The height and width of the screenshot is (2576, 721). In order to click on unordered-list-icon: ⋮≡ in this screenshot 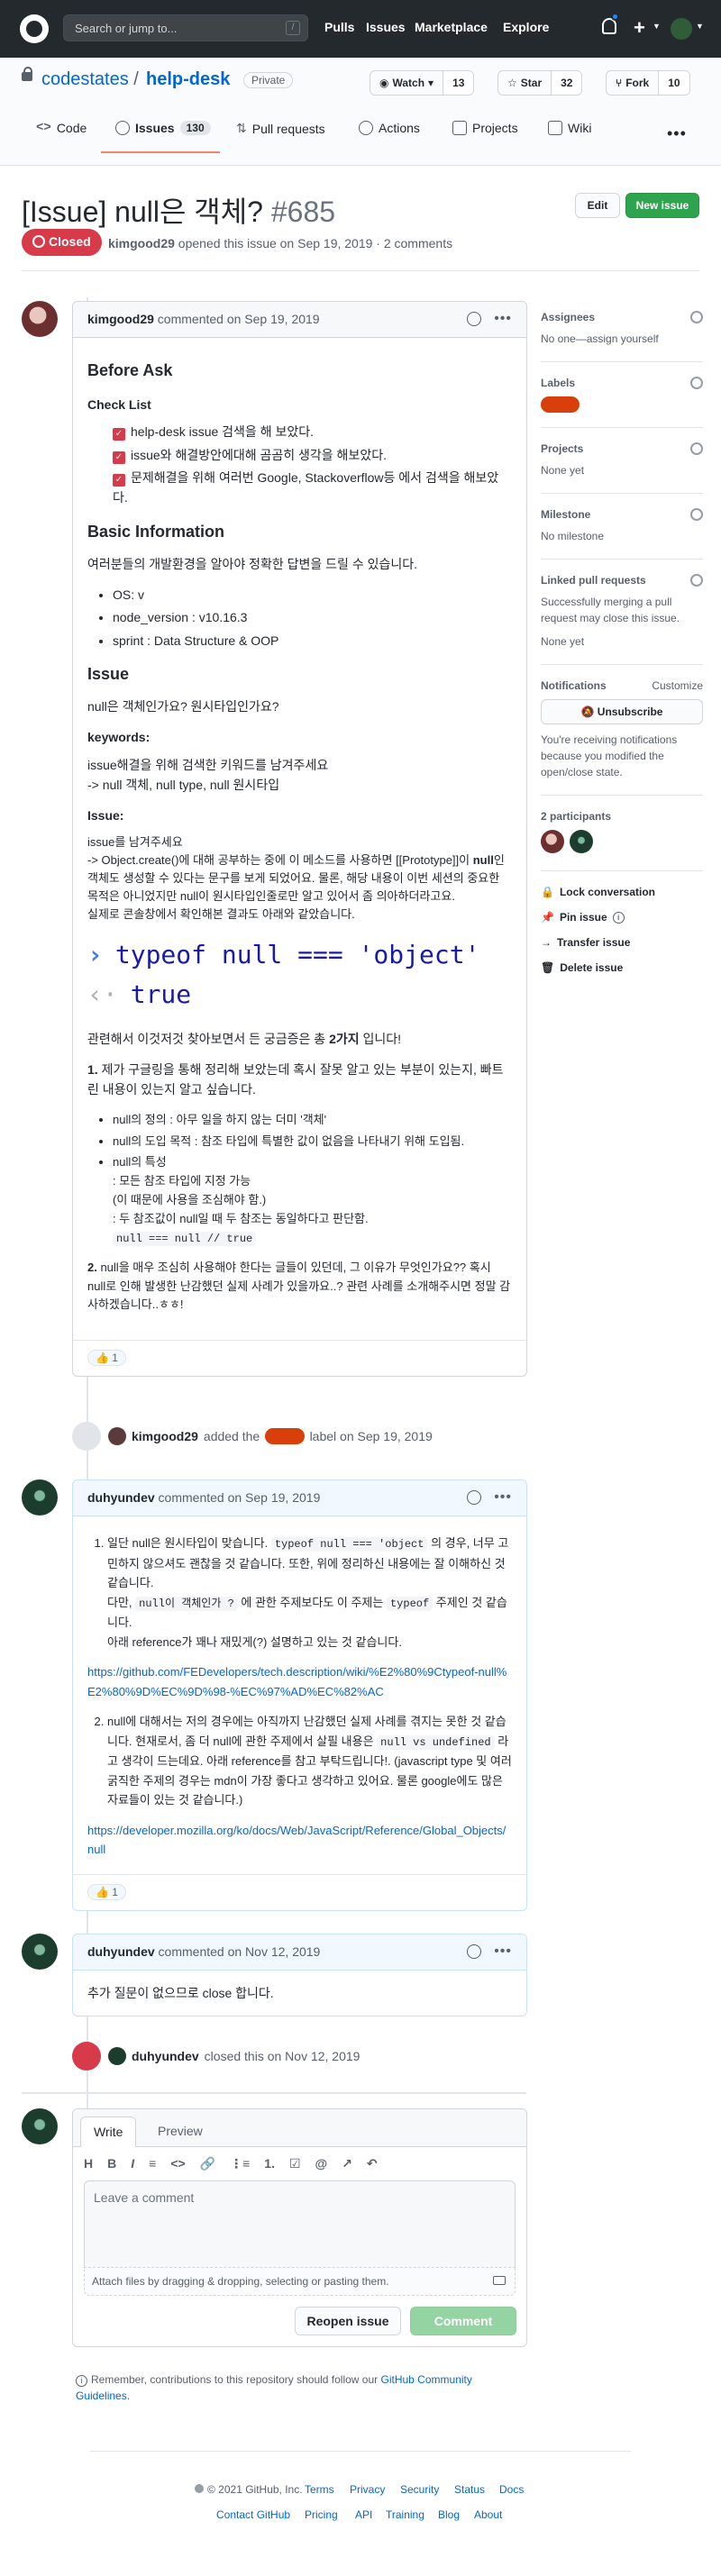, I will do `click(240, 2163)`.